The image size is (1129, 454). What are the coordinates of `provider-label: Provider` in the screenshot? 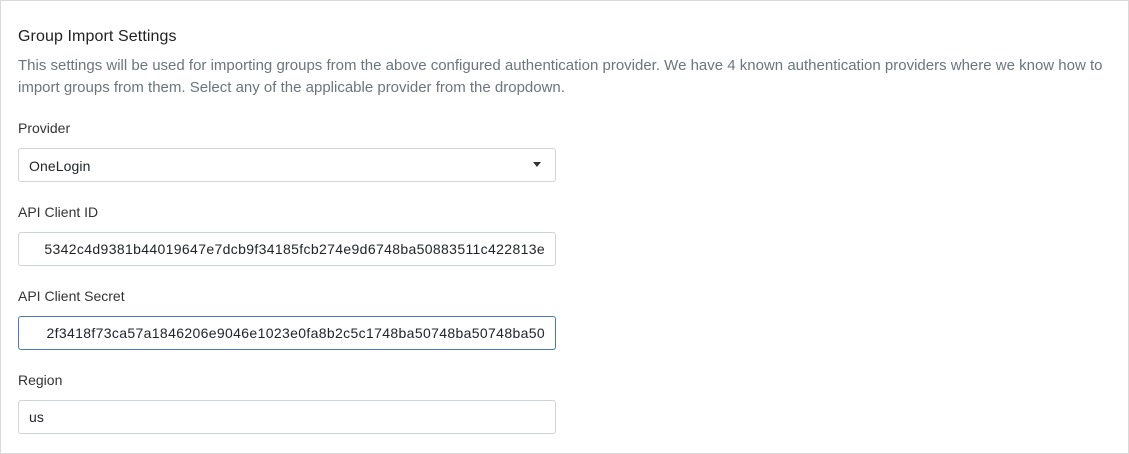 It's located at (44, 128).